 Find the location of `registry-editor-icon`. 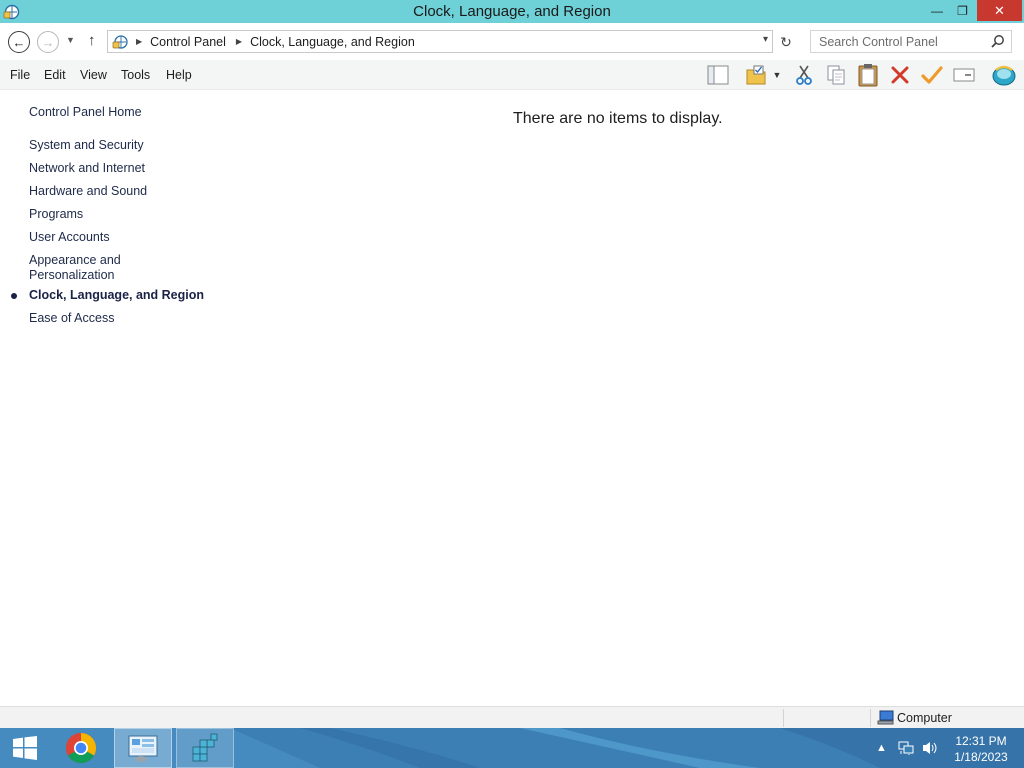

registry-editor-icon is located at coordinates (205, 747).